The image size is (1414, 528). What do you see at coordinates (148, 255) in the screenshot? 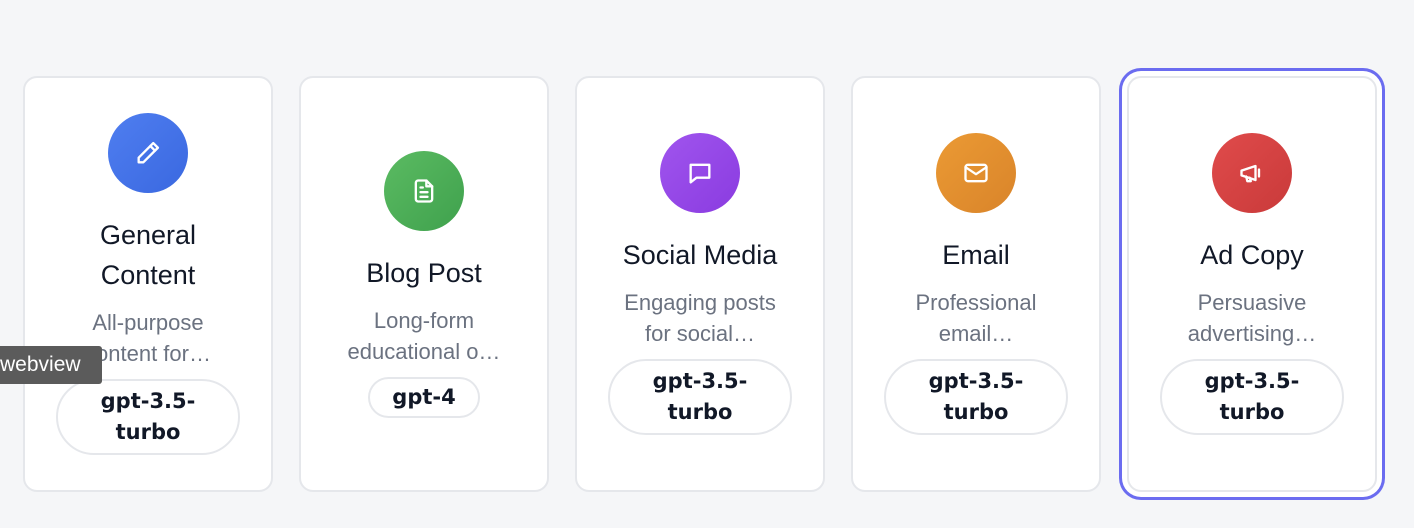
I see `card-title: General Content` at bounding box center [148, 255].